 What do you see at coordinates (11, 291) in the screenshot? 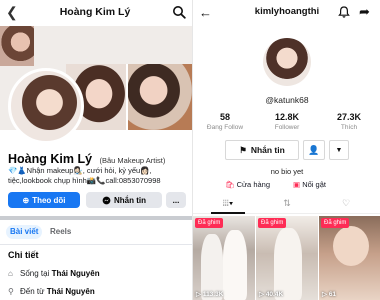
I see `location-pin-icon: ⚲` at bounding box center [11, 291].